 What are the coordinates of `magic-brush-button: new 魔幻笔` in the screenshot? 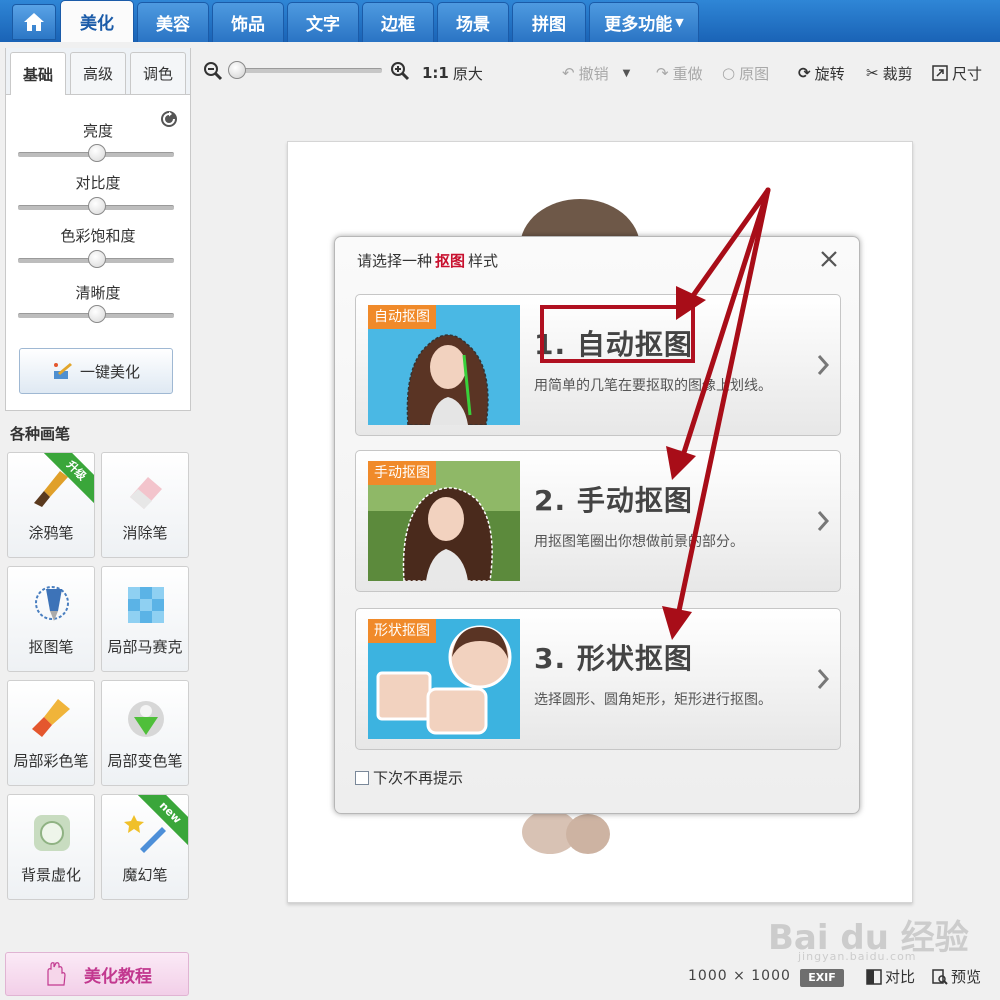 It's located at (145, 847).